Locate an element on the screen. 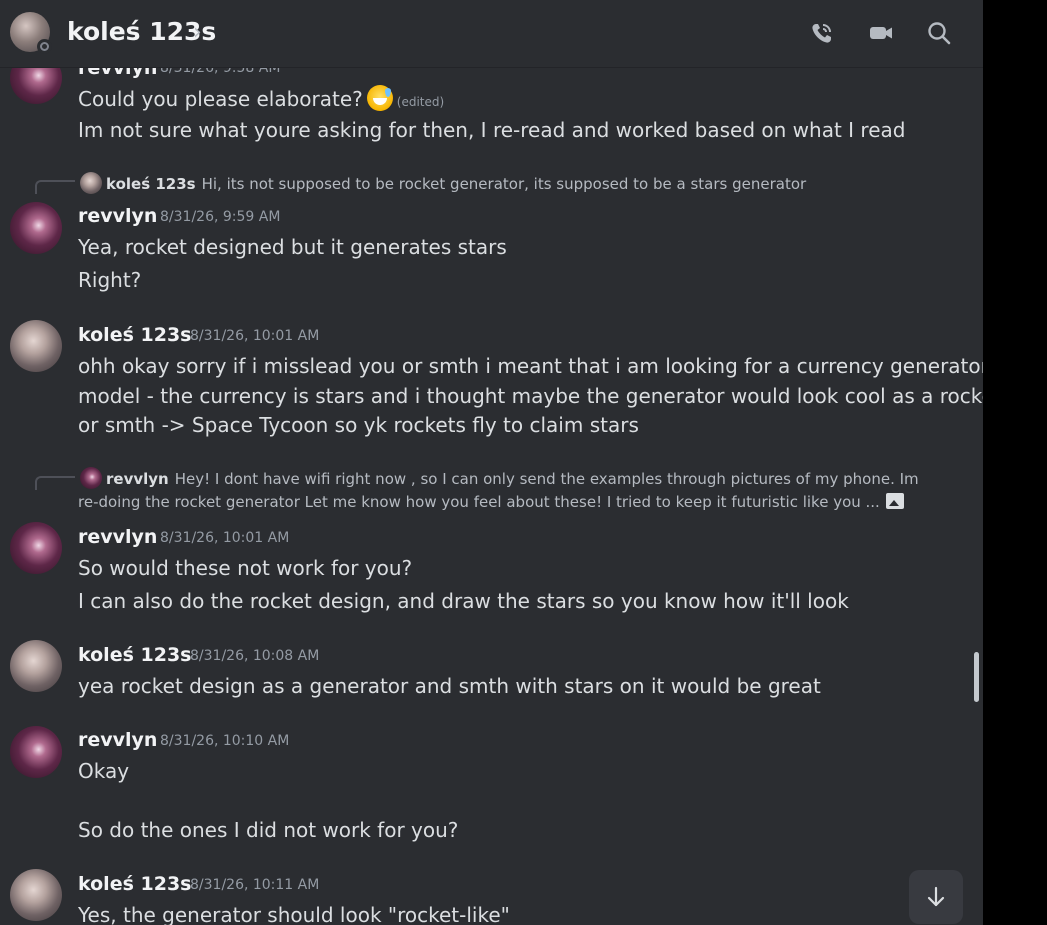 The image size is (1047, 925). message-timestamp: 8/31/26, 10:08 AM is located at coordinates (255, 656).